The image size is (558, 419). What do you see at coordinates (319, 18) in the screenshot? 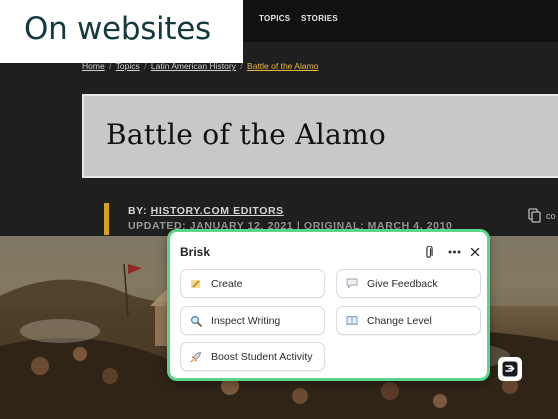
I see `nav-link-stories: STORIES` at bounding box center [319, 18].